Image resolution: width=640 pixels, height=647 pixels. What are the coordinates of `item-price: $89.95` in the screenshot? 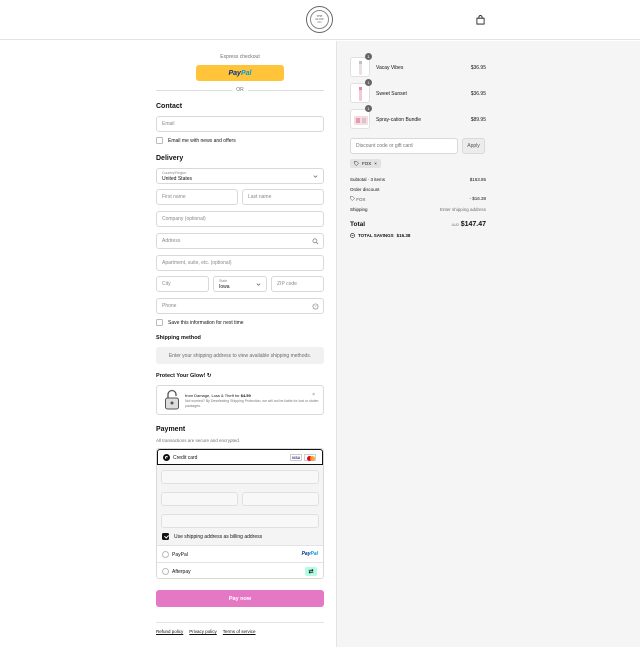 It's located at (478, 120).